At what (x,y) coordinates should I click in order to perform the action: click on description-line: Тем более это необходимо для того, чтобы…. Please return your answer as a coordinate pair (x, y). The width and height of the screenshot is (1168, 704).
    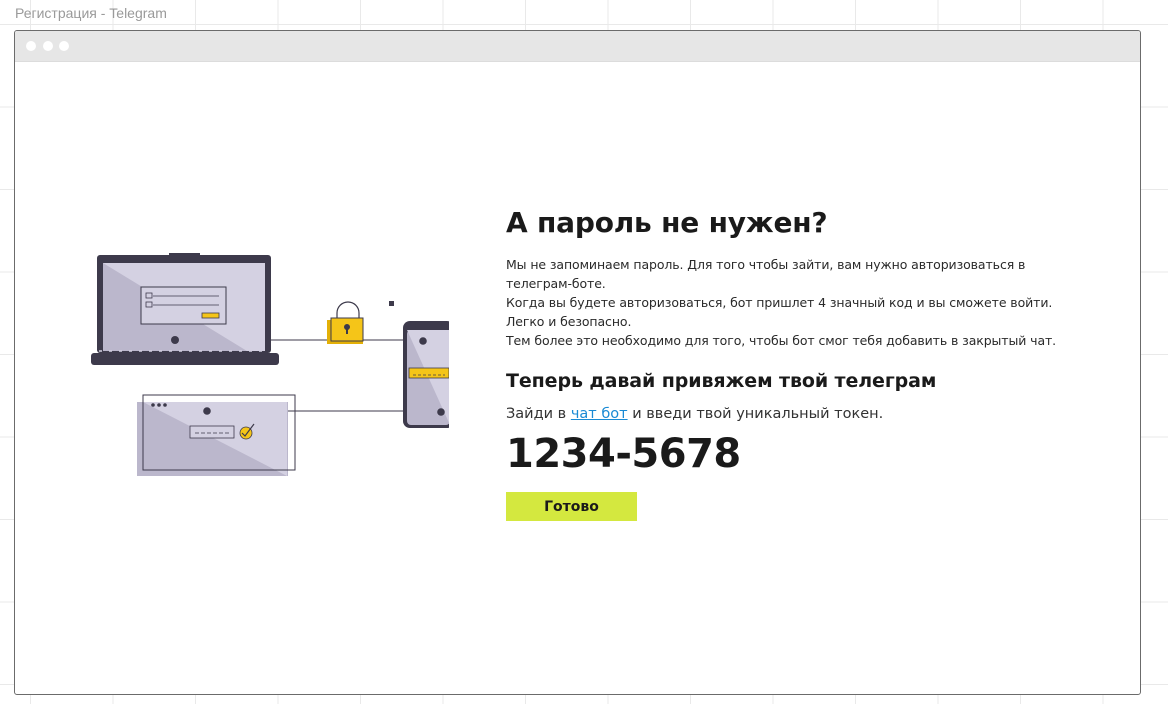
    Looking at the image, I should click on (781, 340).